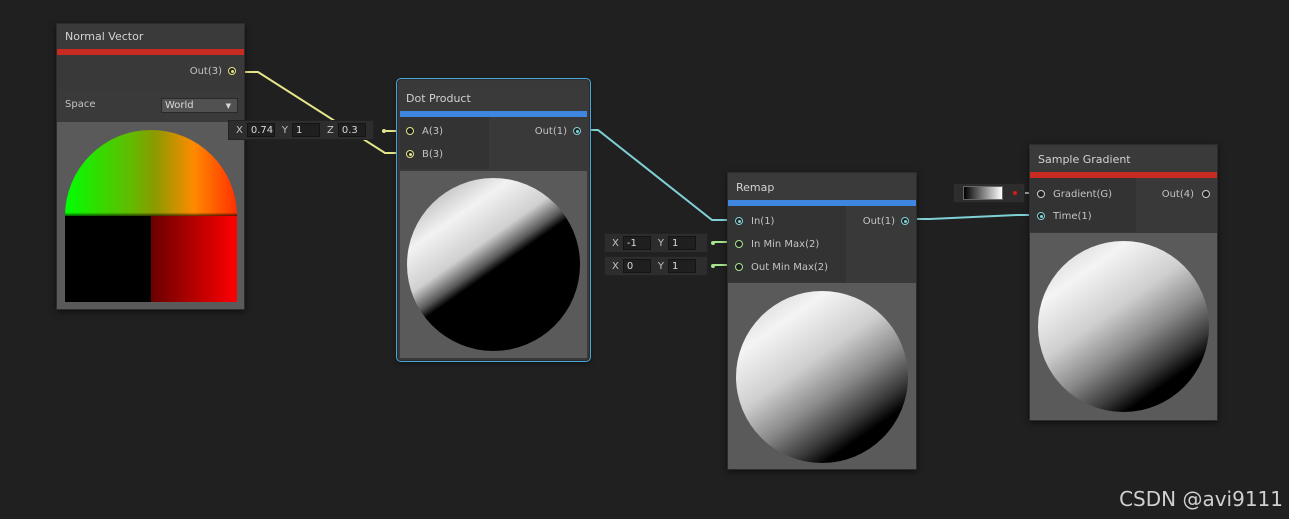 Image resolution: width=1289 pixels, height=519 pixels. I want to click on output-port-row: Out(3), so click(213, 72).